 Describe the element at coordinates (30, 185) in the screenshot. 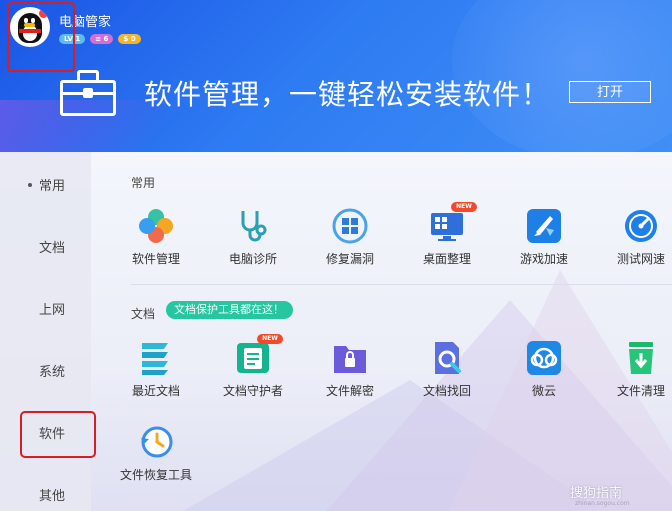

I see `active-dot` at that location.